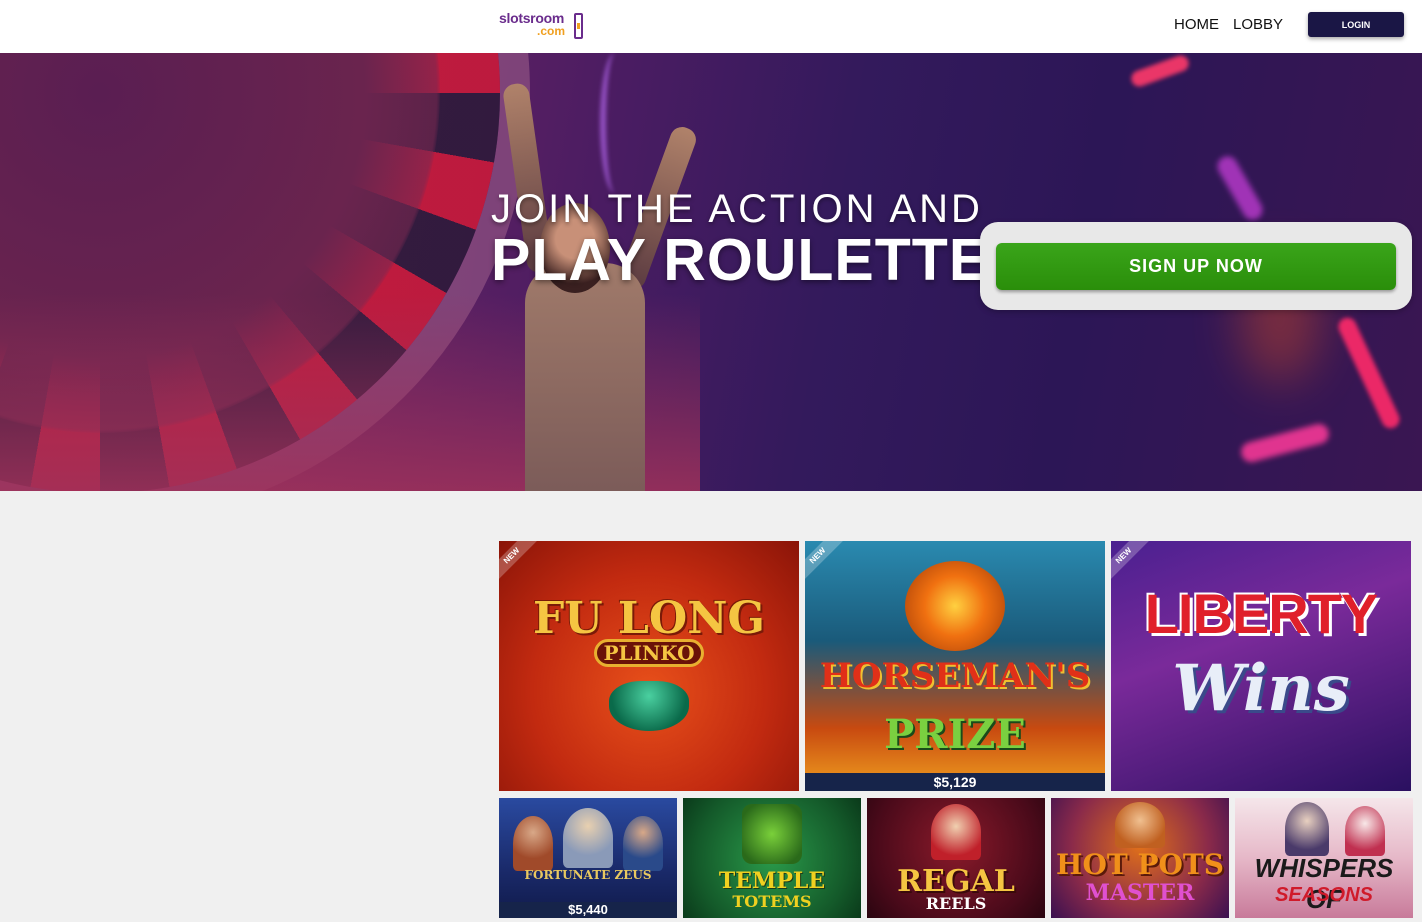 Image resolution: width=1422 pixels, height=922 pixels. Describe the element at coordinates (955, 782) in the screenshot. I see `jackpot-amount: $5,129` at that location.